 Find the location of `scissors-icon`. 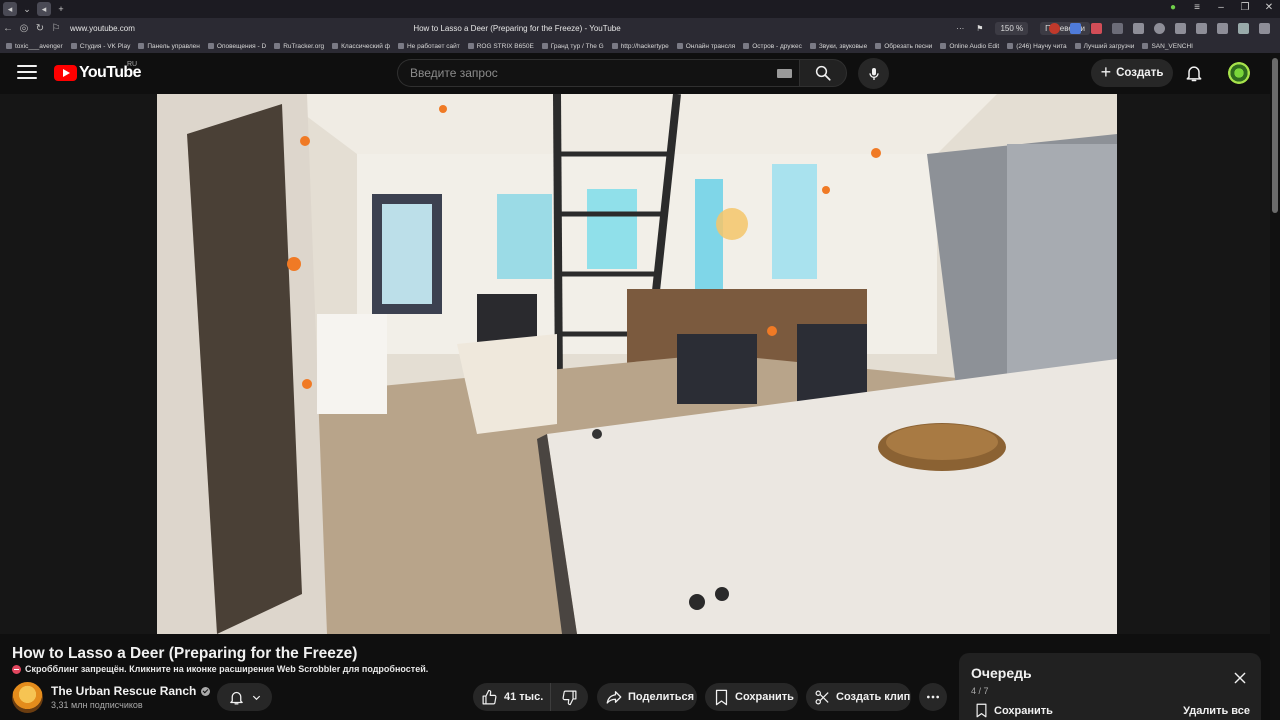

scissors-icon is located at coordinates (822, 697).